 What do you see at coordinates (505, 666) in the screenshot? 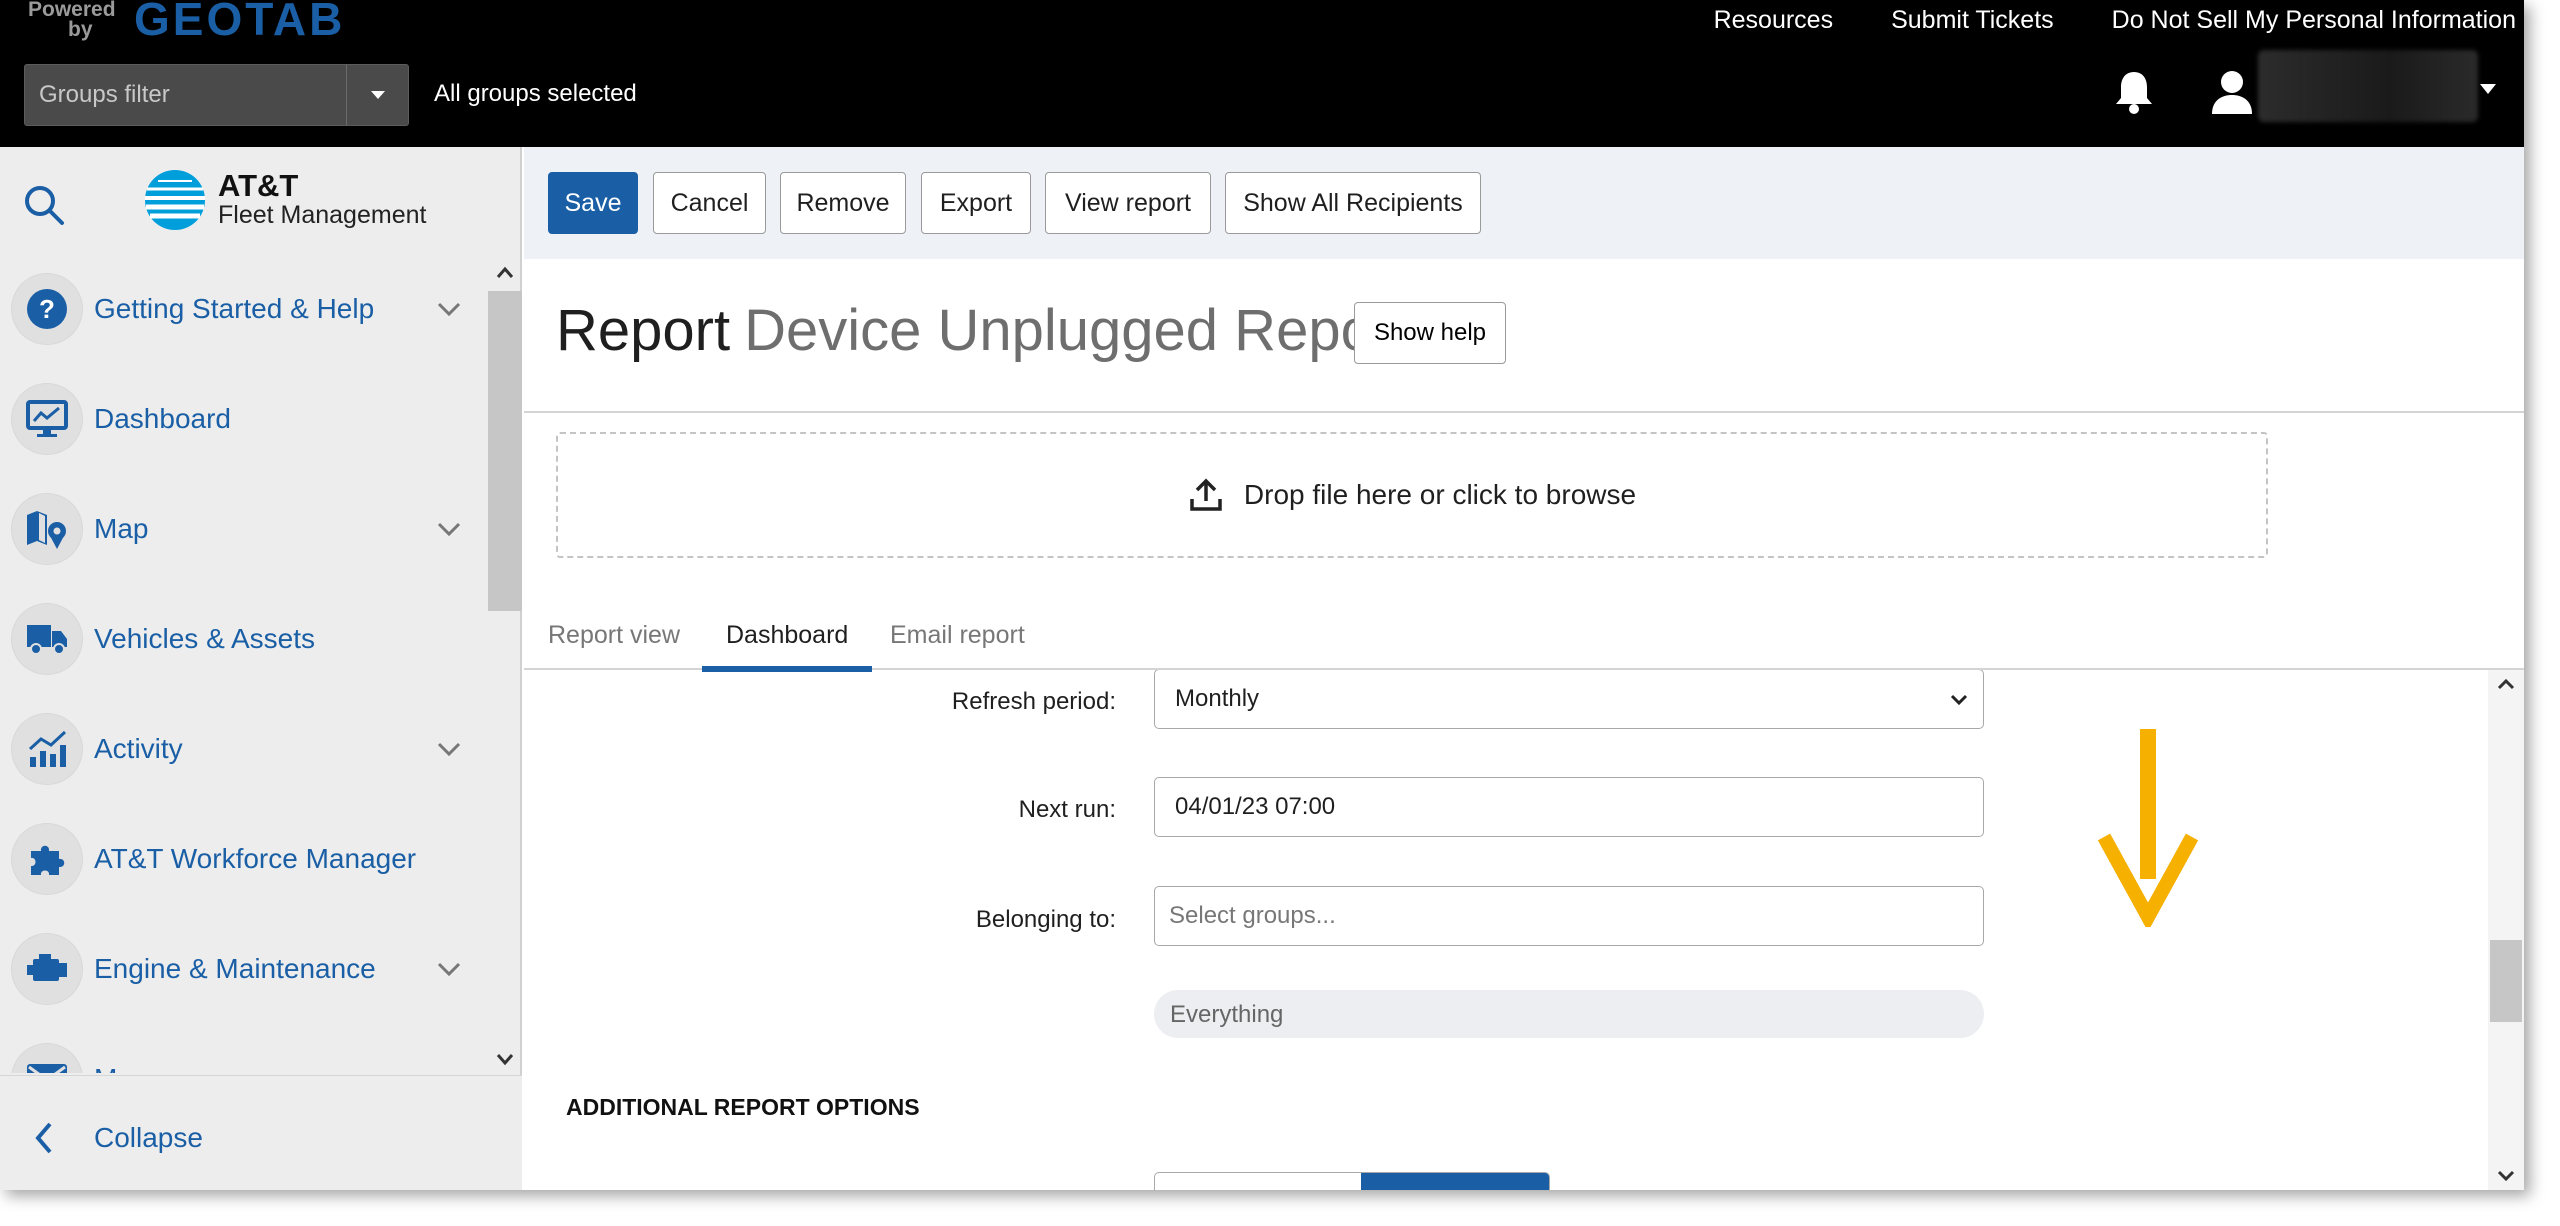
I see `sidebar-scrollbar` at bounding box center [505, 666].